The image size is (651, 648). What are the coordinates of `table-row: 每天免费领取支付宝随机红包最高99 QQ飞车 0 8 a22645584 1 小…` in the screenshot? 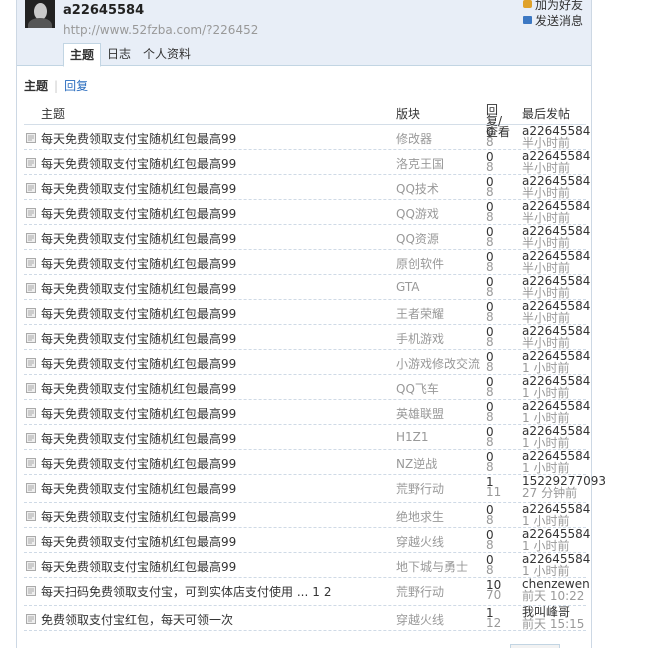 It's located at (307, 387).